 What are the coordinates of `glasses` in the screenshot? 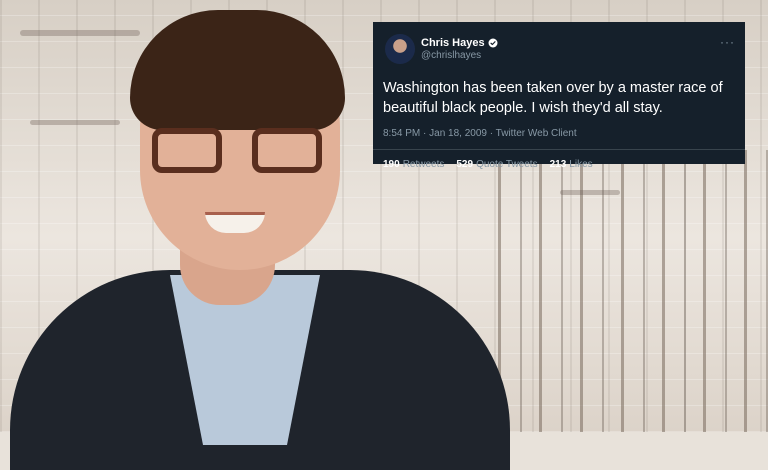 It's located at (239, 153).